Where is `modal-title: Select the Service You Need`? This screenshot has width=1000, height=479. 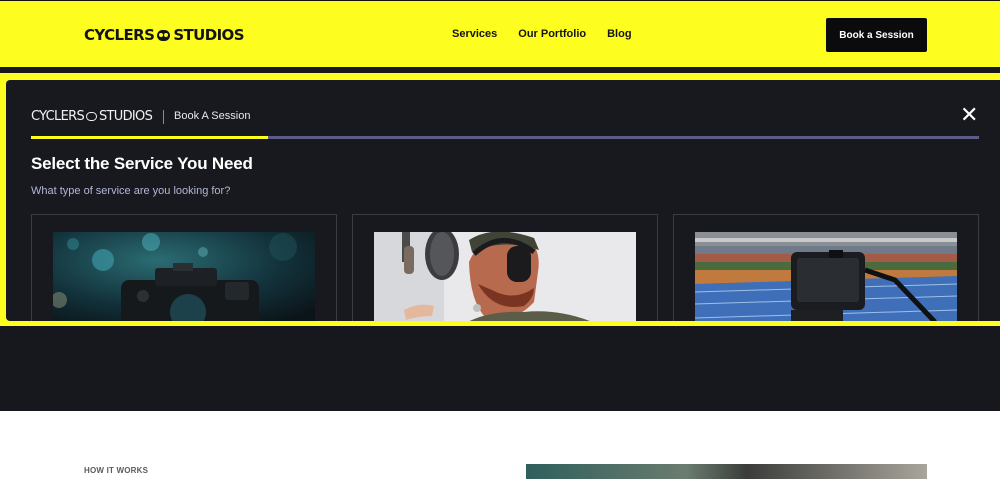 modal-title: Select the Service You Need is located at coordinates (142, 163).